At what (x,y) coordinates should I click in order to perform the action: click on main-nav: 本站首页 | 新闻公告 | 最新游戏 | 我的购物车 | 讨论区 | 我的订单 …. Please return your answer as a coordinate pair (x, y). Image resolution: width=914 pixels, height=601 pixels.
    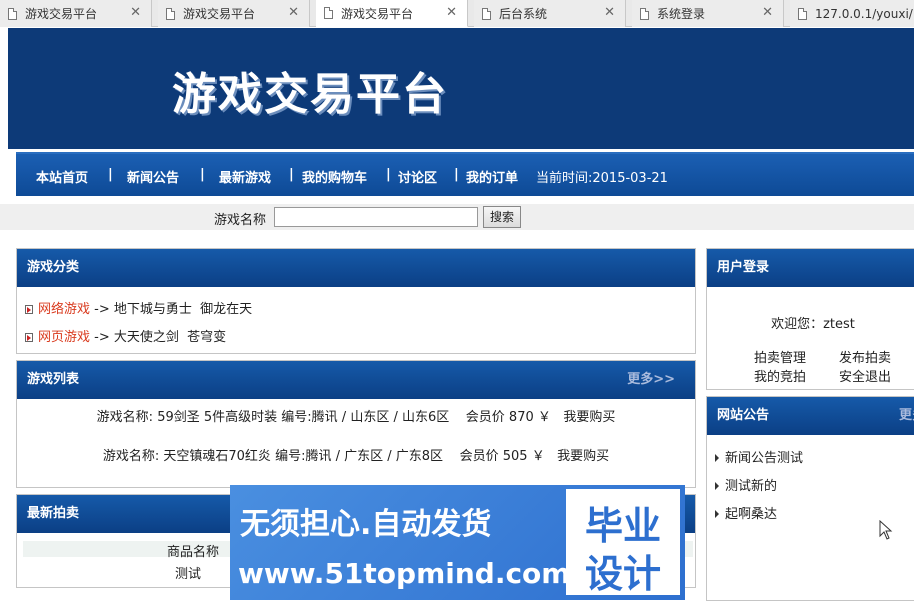
    Looking at the image, I should click on (465, 174).